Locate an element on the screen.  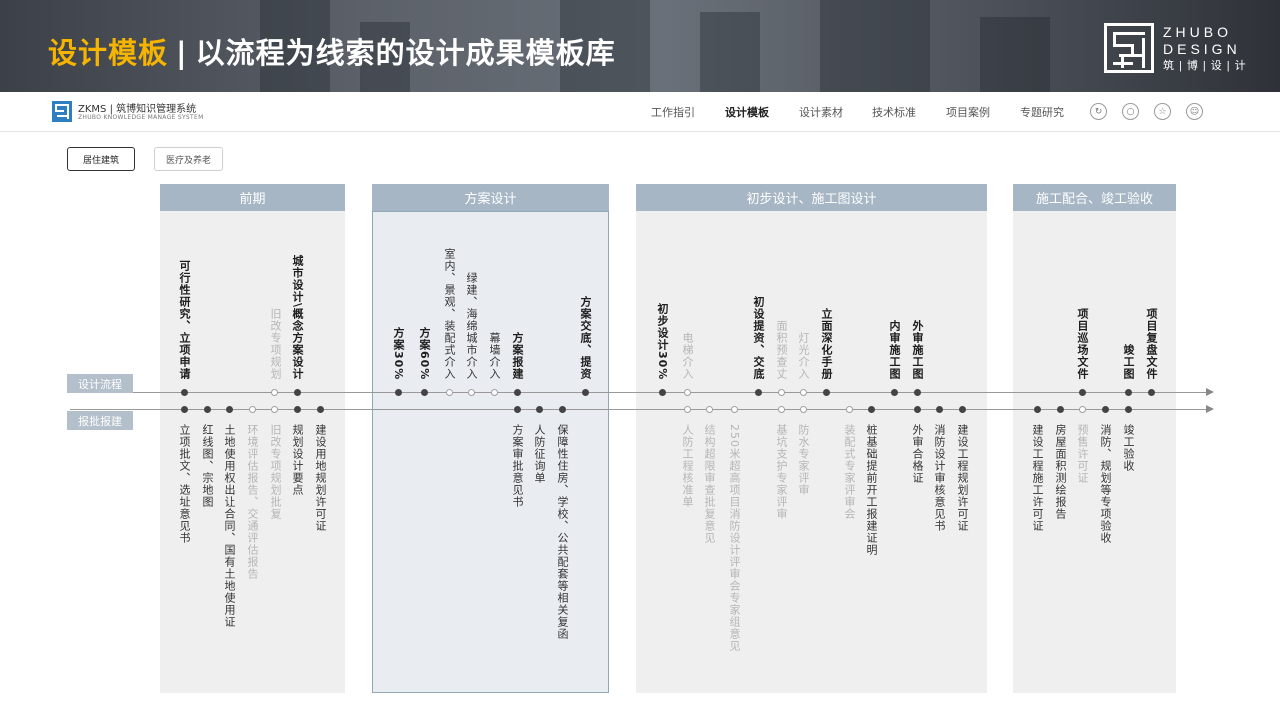
approval-item: 250米超高项目消防设计评审会专家组意见 is located at coordinates (734, 538).